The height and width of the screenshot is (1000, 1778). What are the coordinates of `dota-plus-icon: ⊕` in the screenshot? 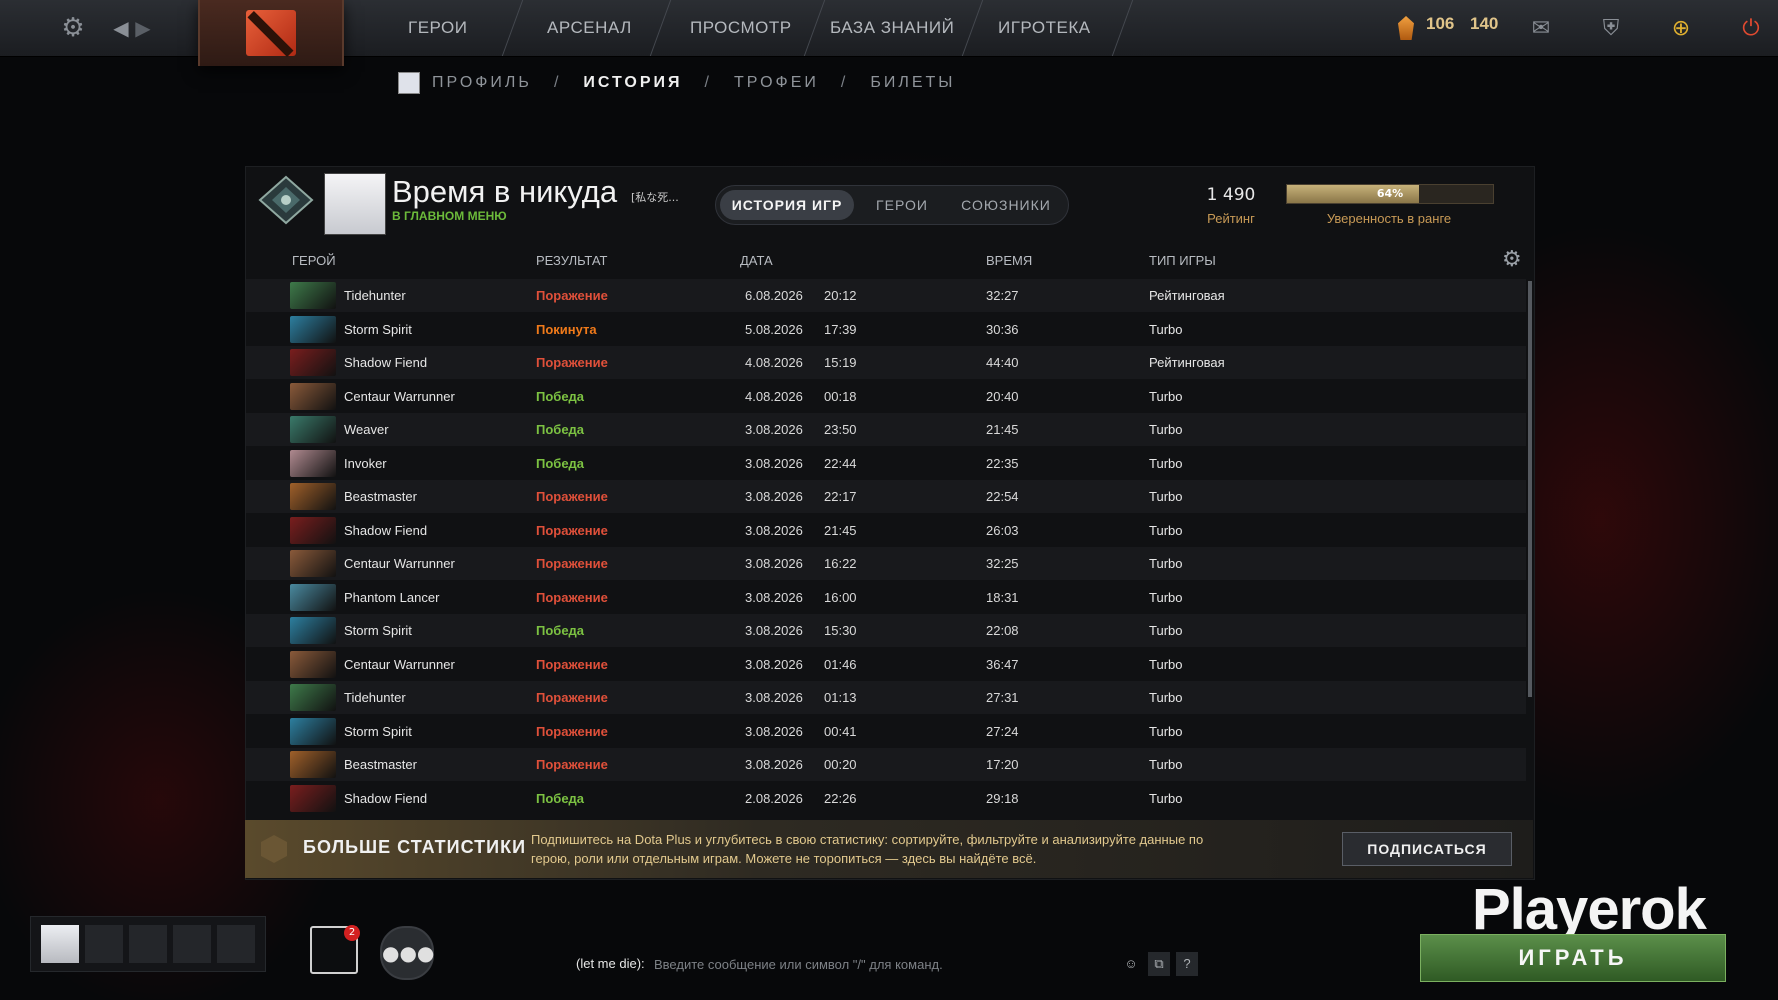 It's located at (1681, 28).